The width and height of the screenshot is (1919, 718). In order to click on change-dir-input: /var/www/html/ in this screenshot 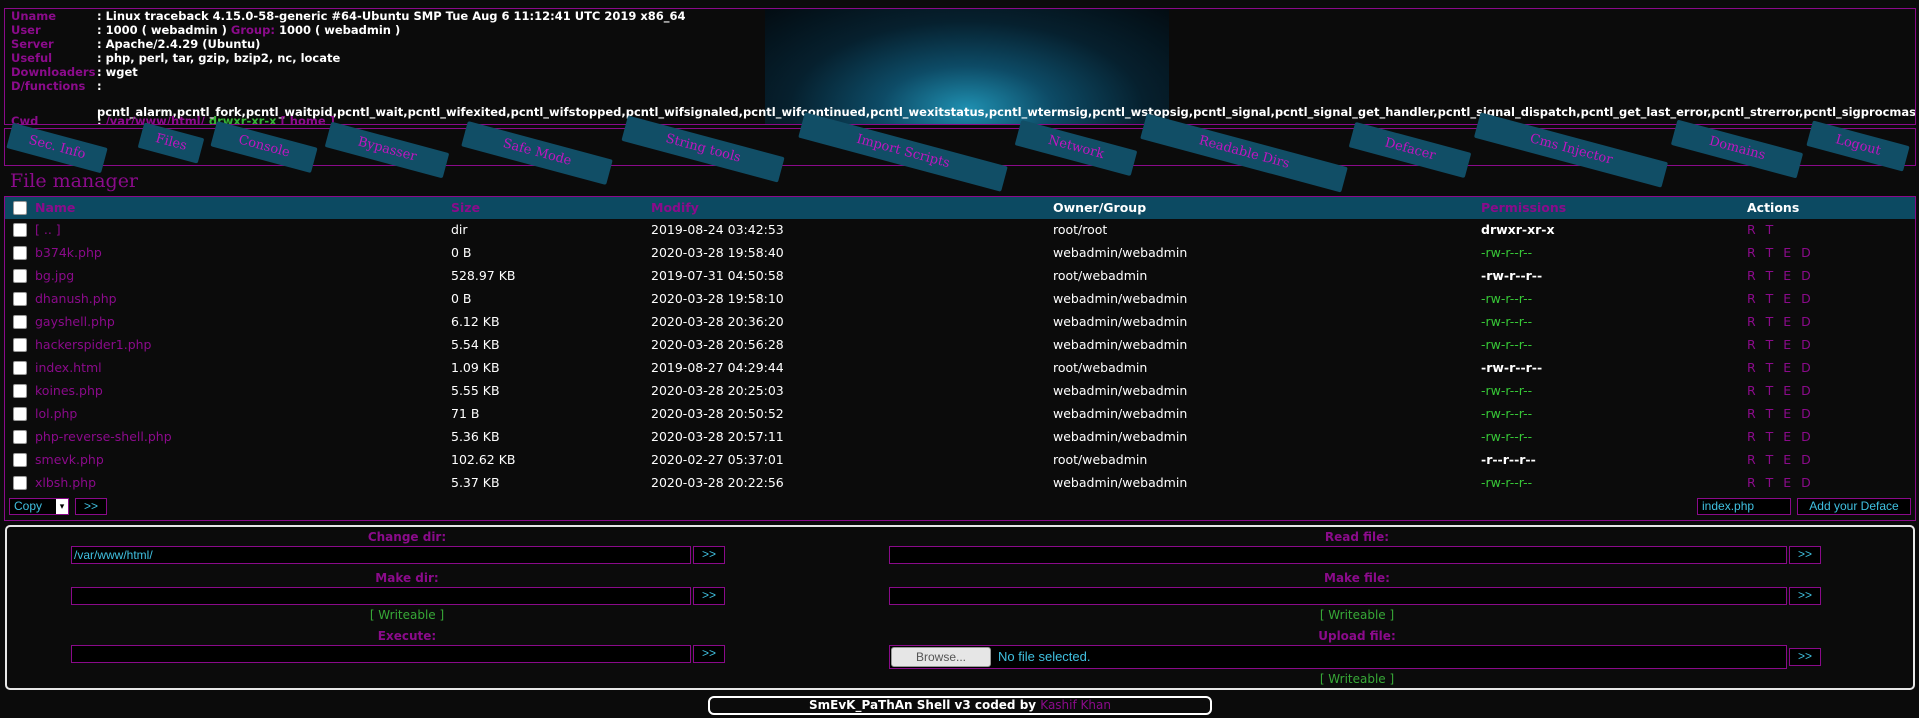, I will do `click(381, 555)`.